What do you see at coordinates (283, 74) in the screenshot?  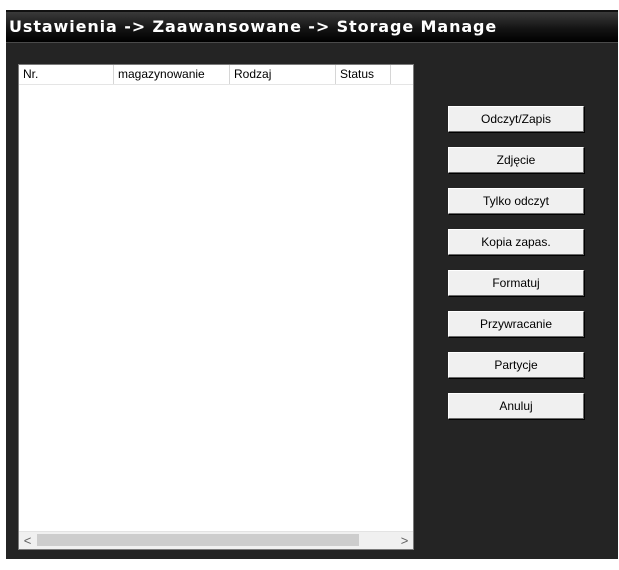 I see `column-header-type: Rodzaj` at bounding box center [283, 74].